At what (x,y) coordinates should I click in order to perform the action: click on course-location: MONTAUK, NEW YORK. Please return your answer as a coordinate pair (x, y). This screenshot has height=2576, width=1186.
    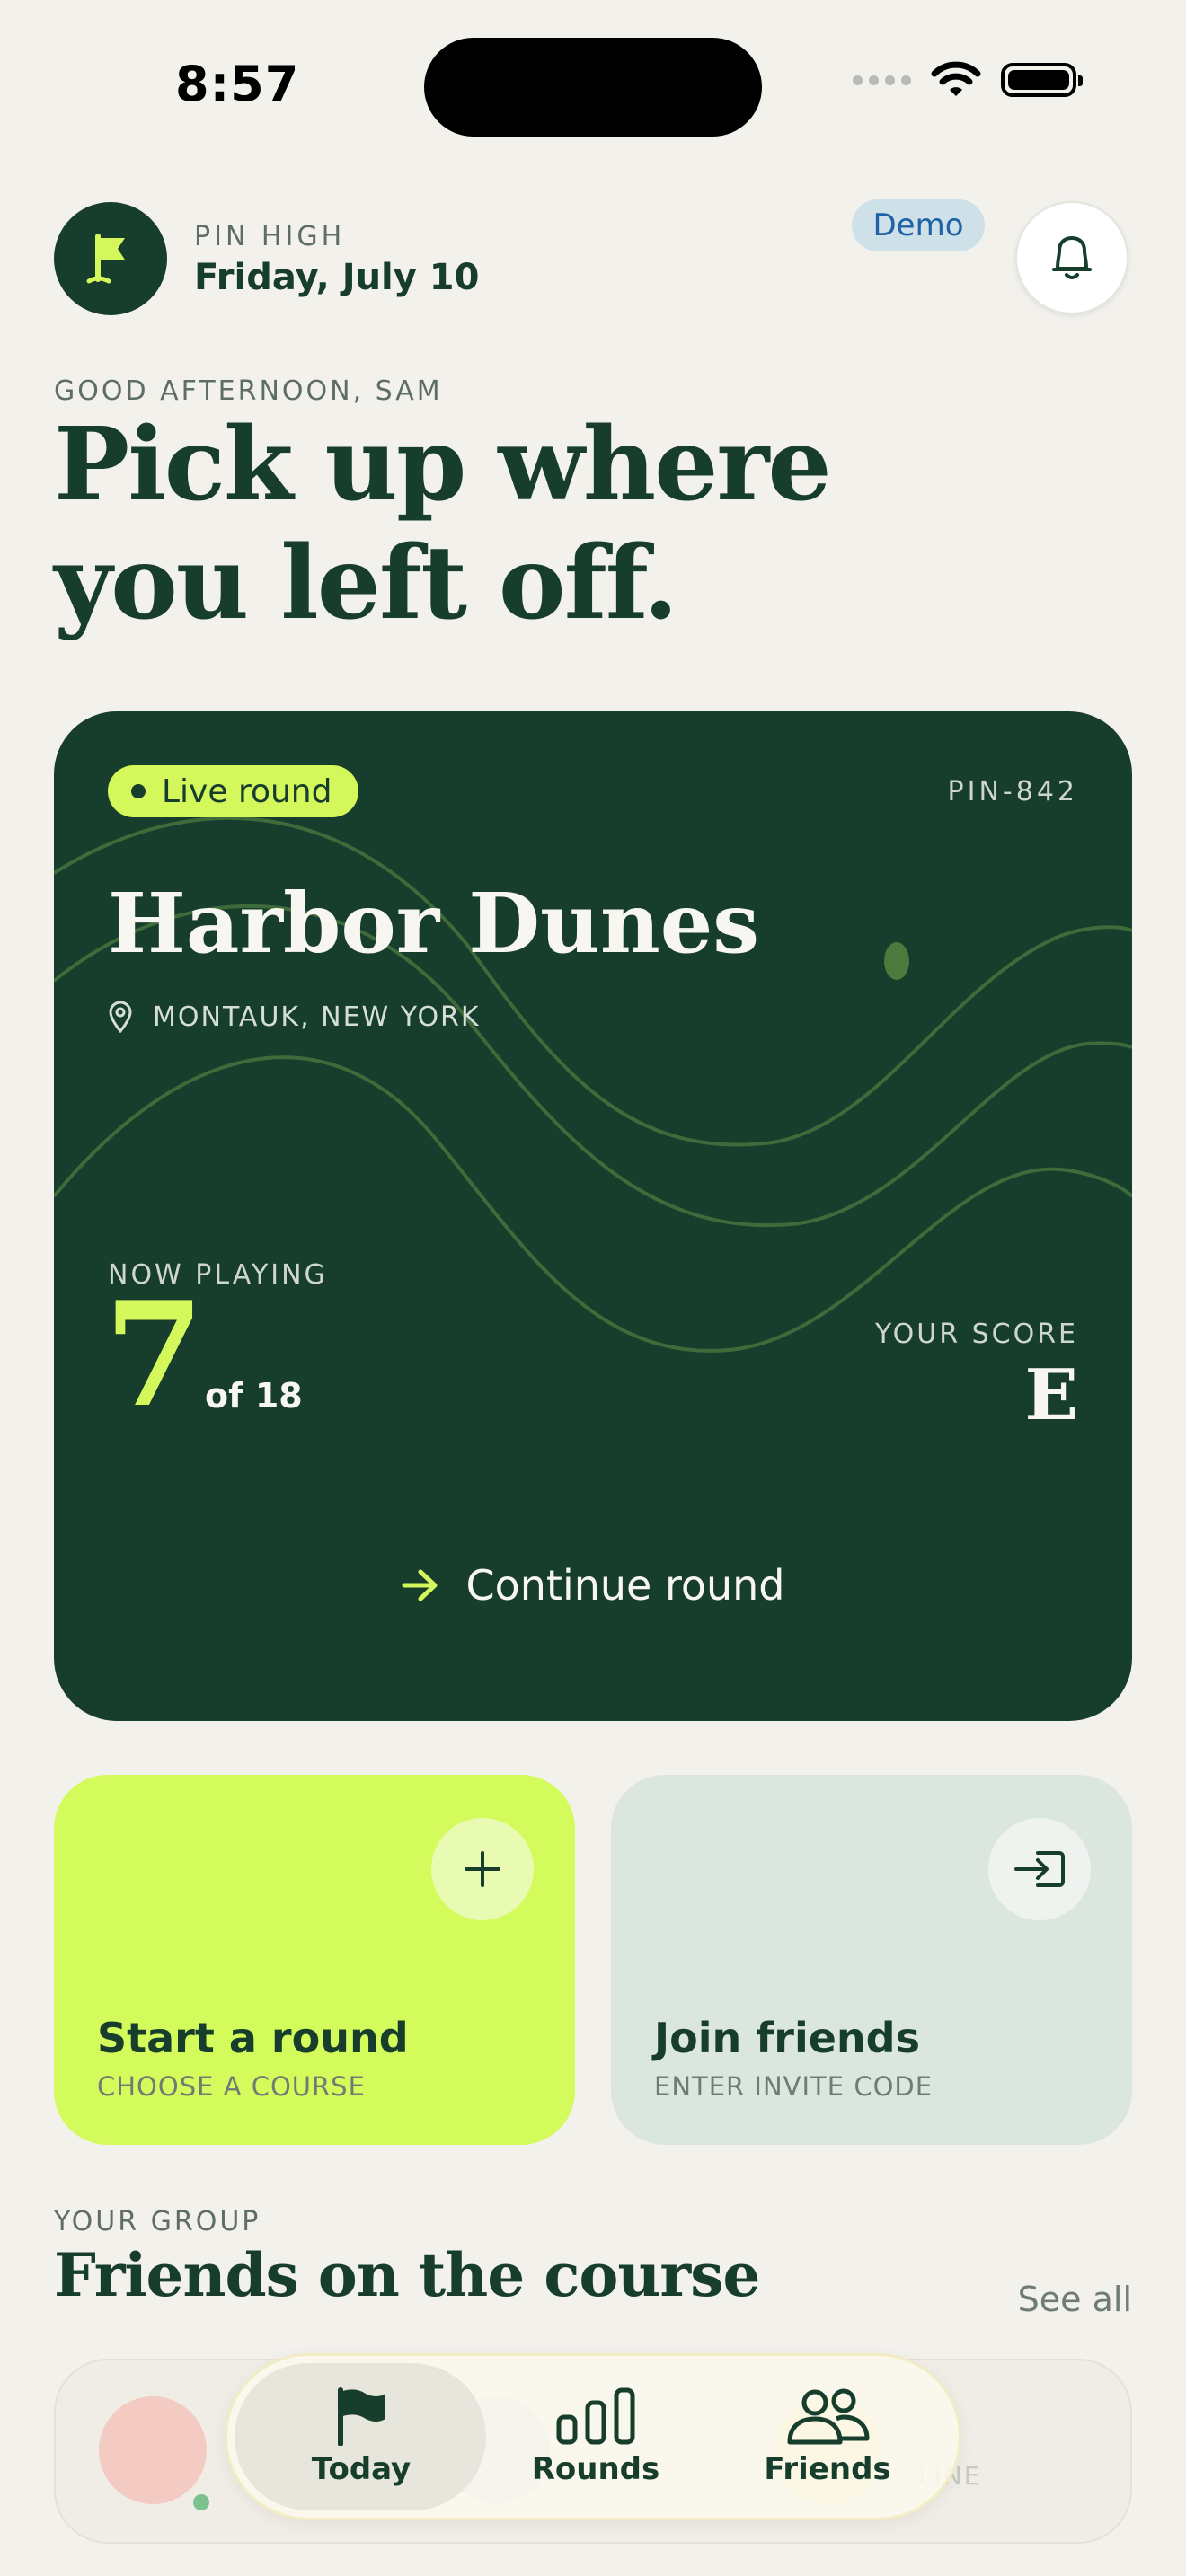
    Looking at the image, I should click on (294, 1017).